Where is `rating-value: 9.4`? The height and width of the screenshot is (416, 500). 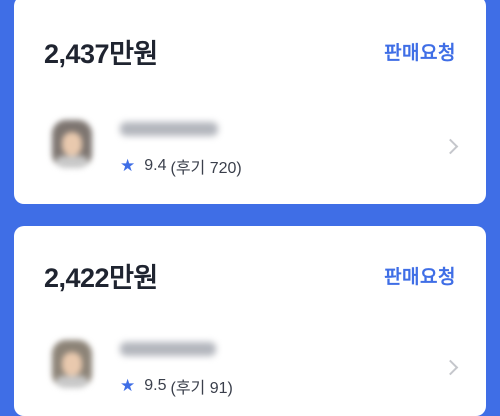 rating-value: 9.4 is located at coordinates (155, 165).